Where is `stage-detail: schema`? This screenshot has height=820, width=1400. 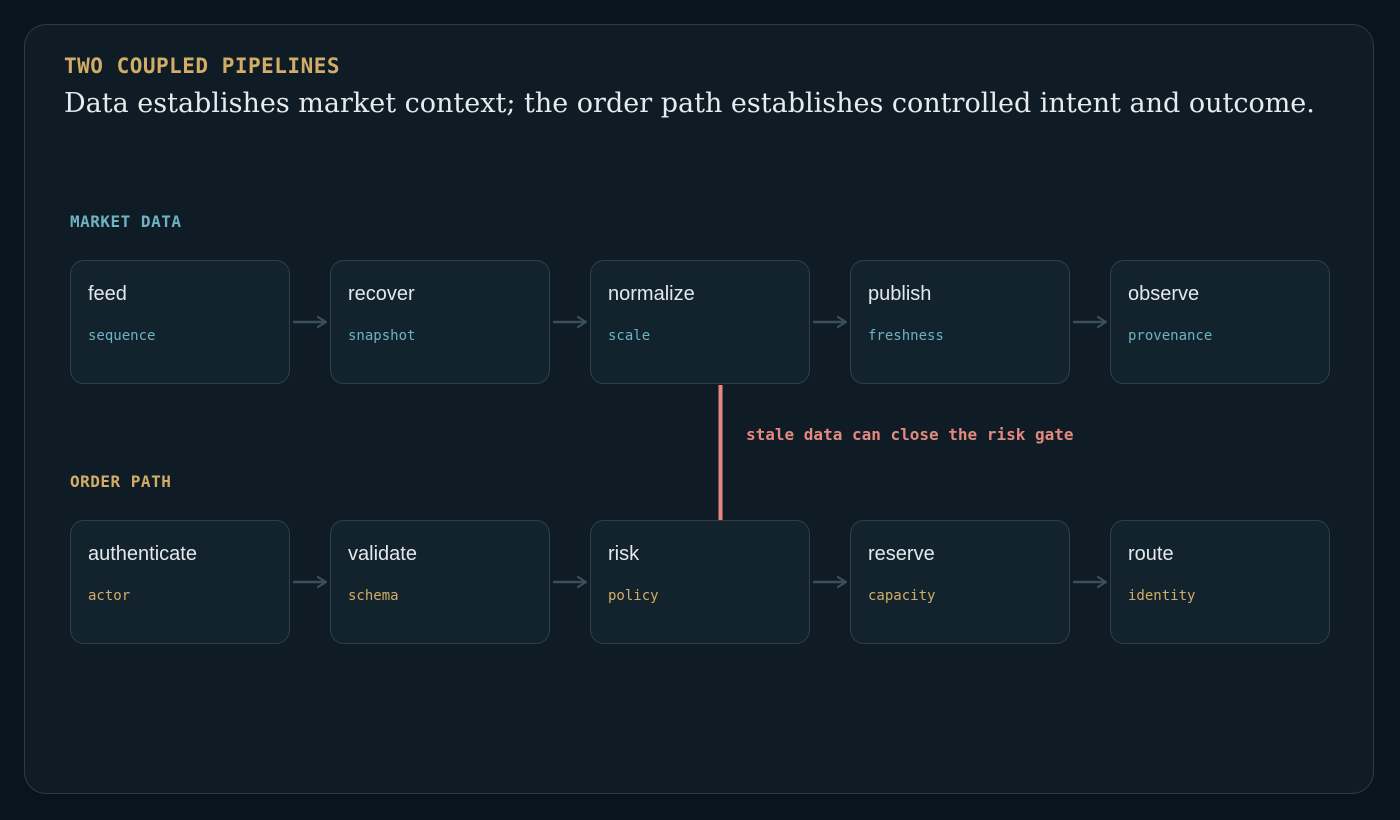
stage-detail: schema is located at coordinates (373, 596).